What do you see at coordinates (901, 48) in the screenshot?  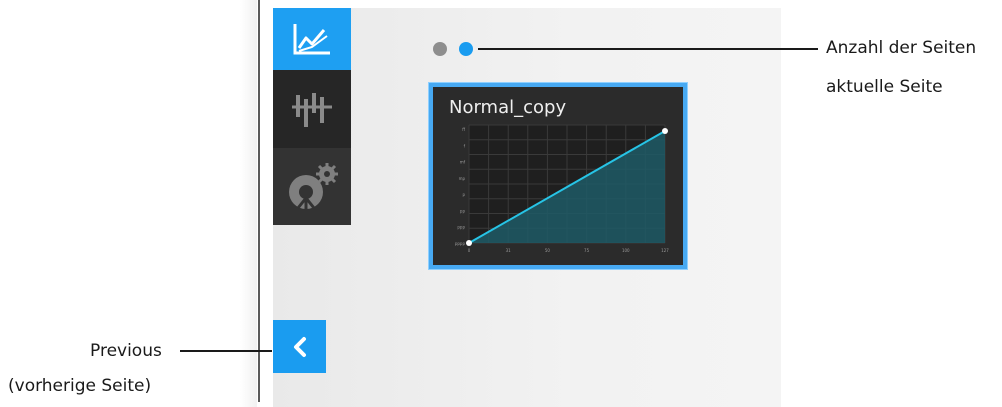 I see `callout-page-count: Anzahl der Seiten` at bounding box center [901, 48].